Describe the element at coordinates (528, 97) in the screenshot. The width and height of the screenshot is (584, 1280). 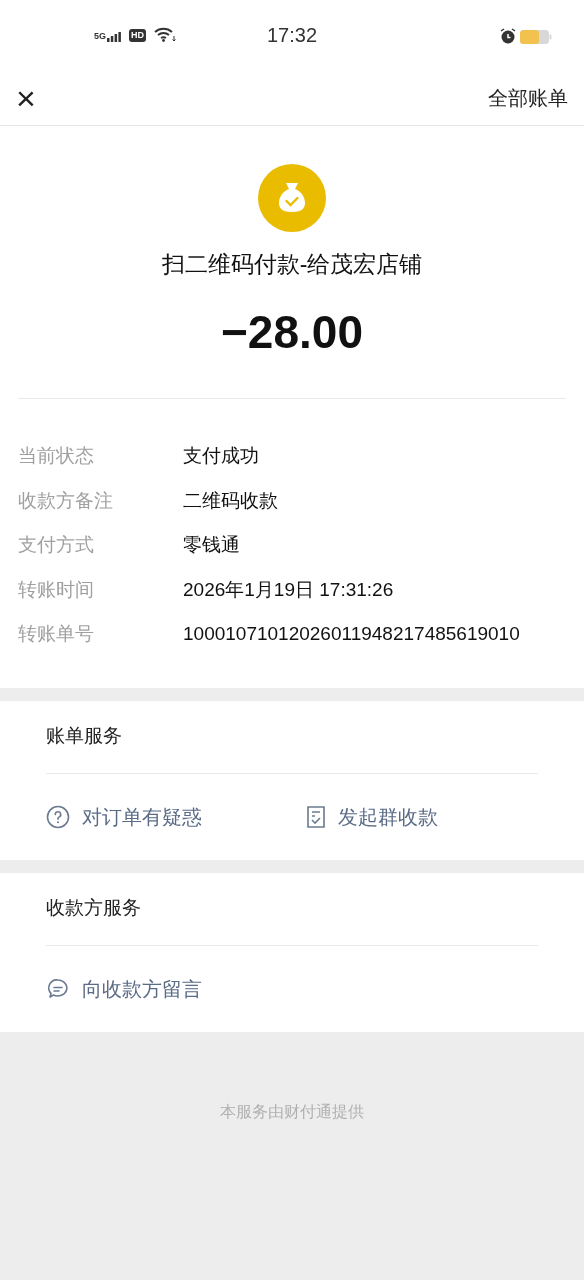
I see `all-bills-link: 全部账单` at that location.